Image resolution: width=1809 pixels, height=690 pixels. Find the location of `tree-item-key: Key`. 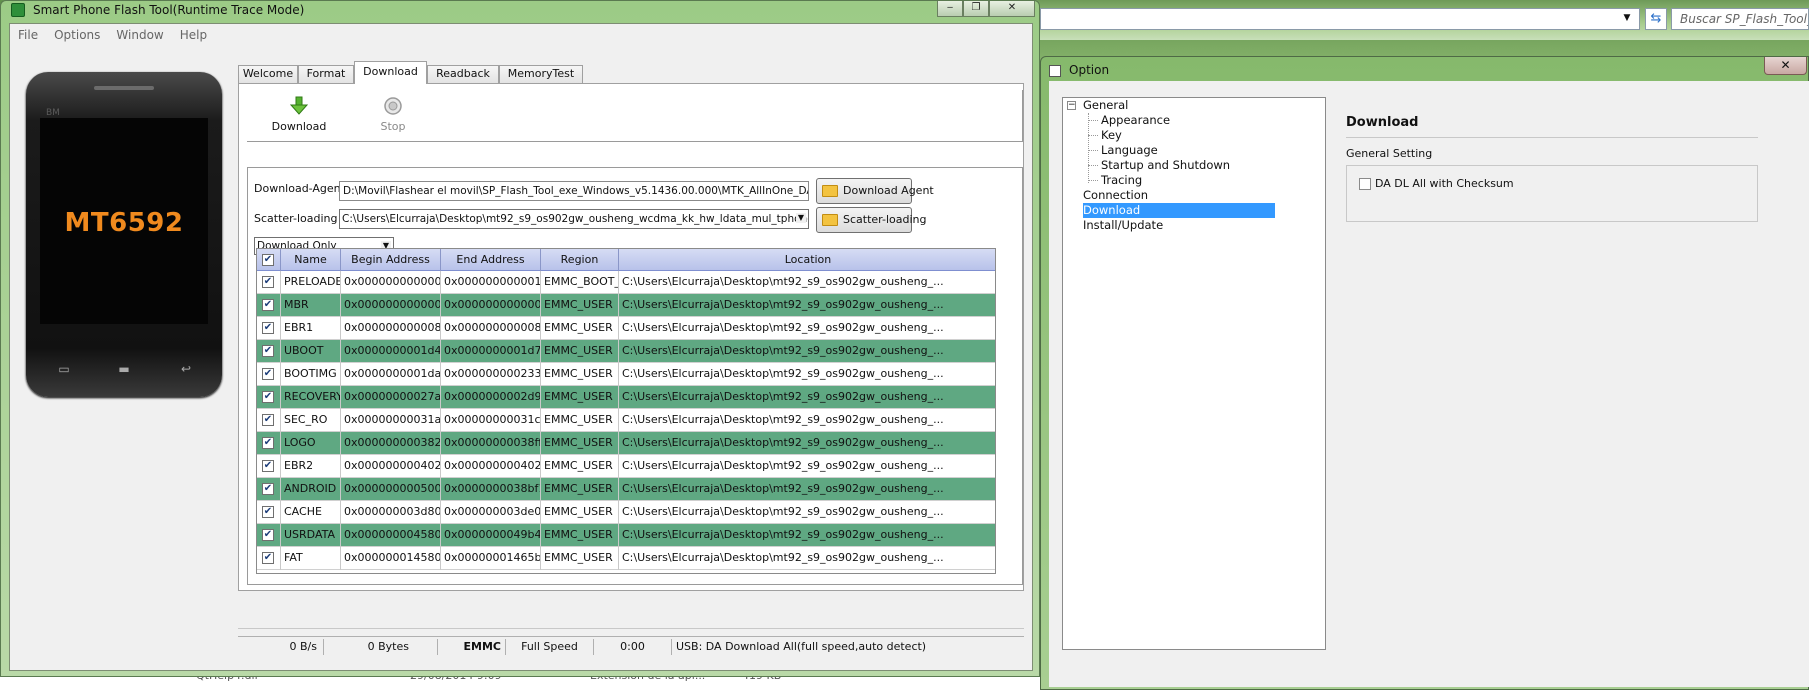

tree-item-key: Key is located at coordinates (1111, 135).